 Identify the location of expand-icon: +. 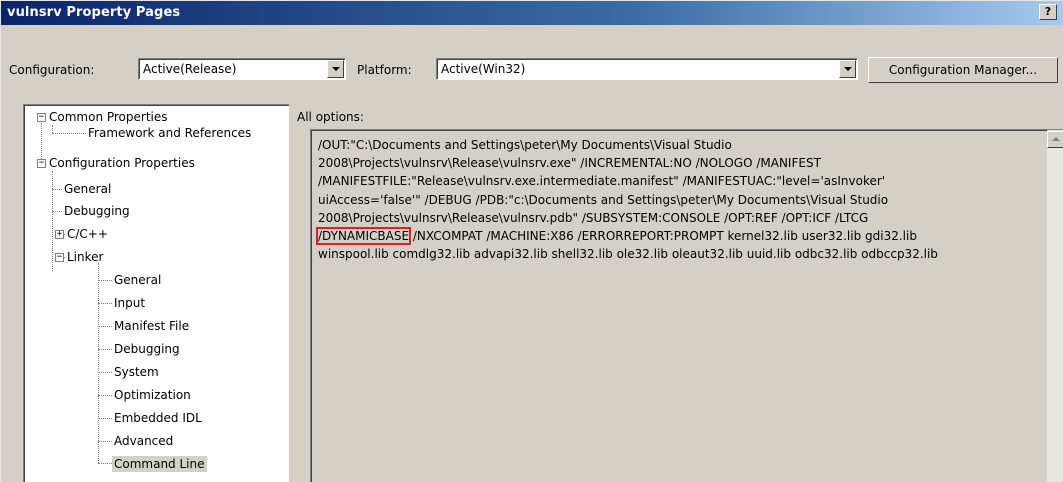
(59, 234).